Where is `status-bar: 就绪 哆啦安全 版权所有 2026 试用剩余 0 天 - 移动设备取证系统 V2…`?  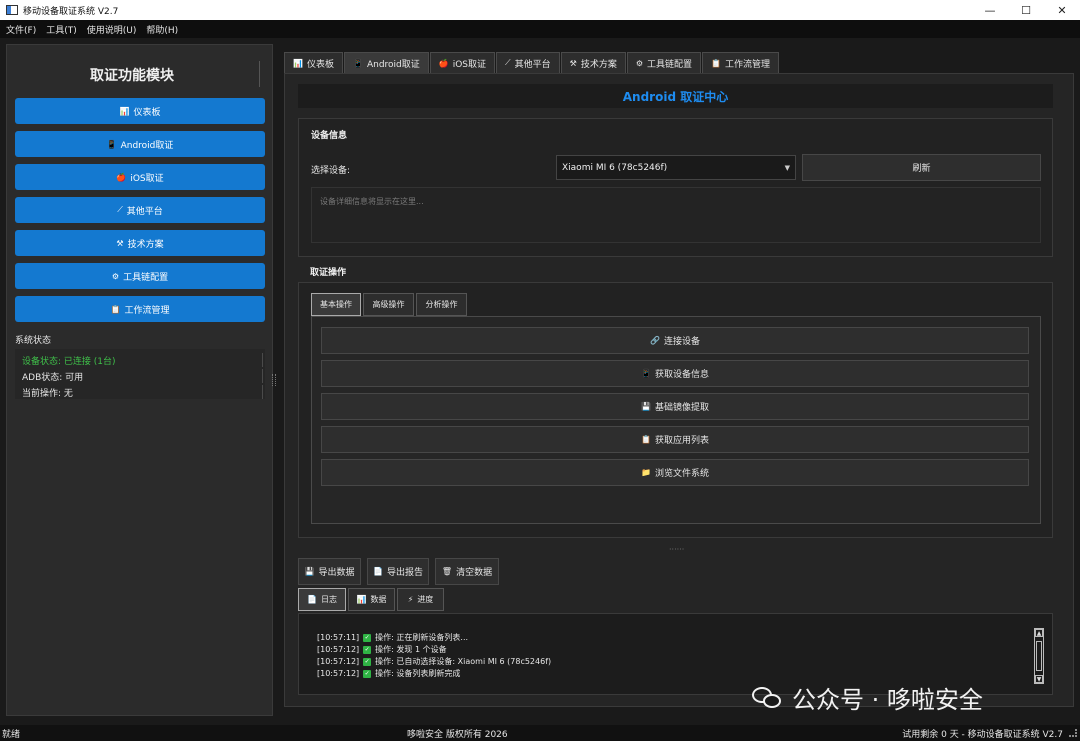
status-bar: 就绪 哆啦安全 版权所有 2026 试用剩余 0 天 - 移动设备取证系统 V2… is located at coordinates (540, 733).